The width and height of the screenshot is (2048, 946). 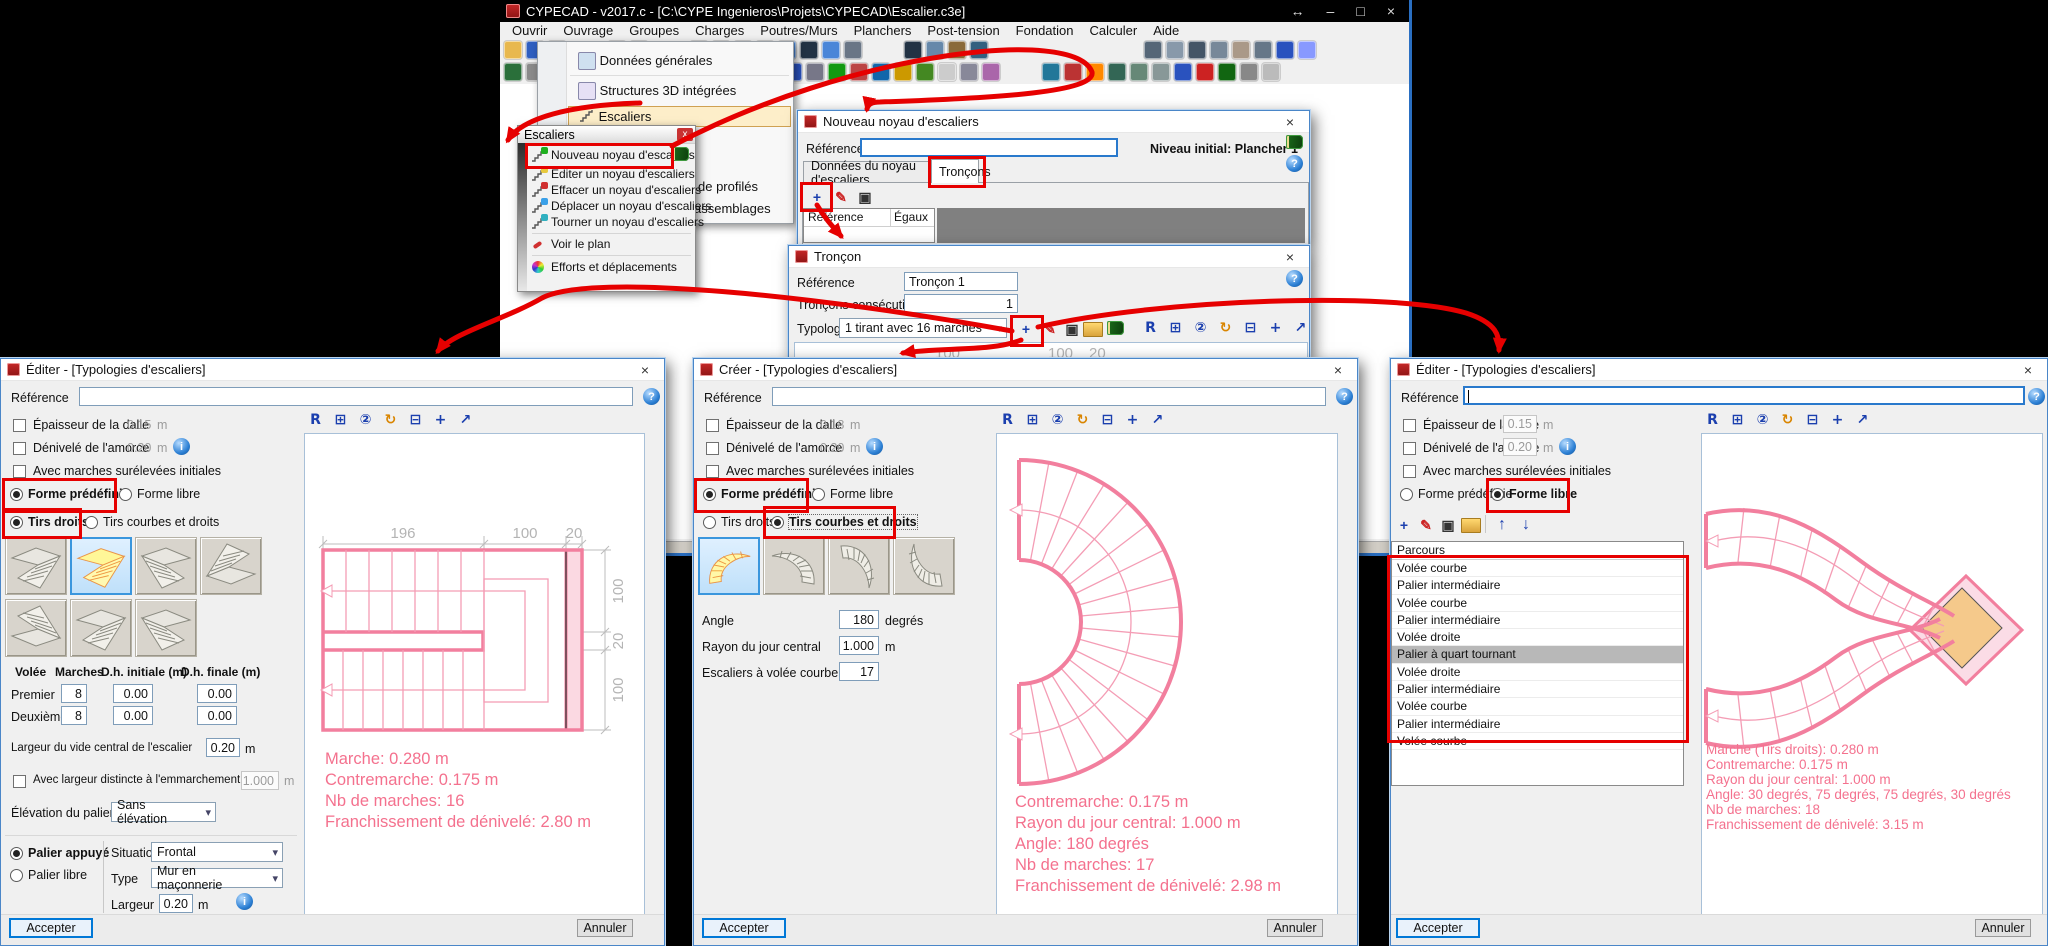 I want to click on menu-item: Post-tension, so click(x=963, y=30).